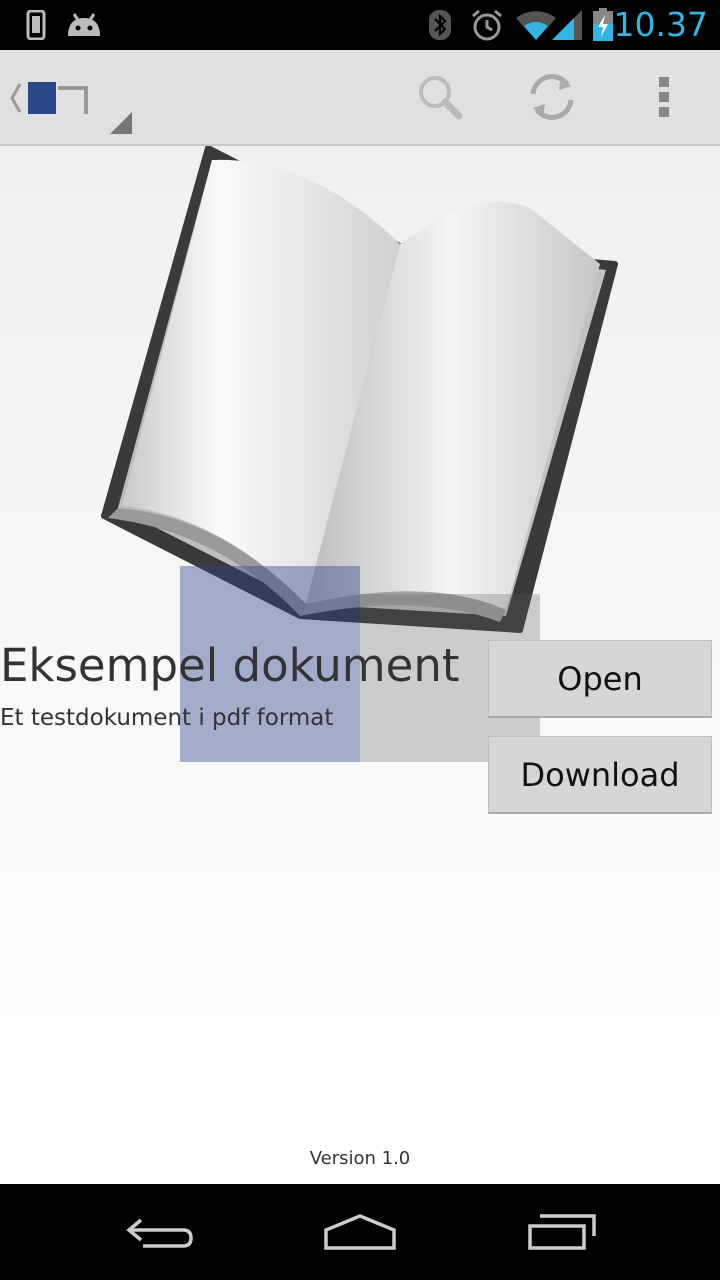 The width and height of the screenshot is (720, 1280). Describe the element at coordinates (58, 98) in the screenshot. I see `app-logo-icon` at that location.